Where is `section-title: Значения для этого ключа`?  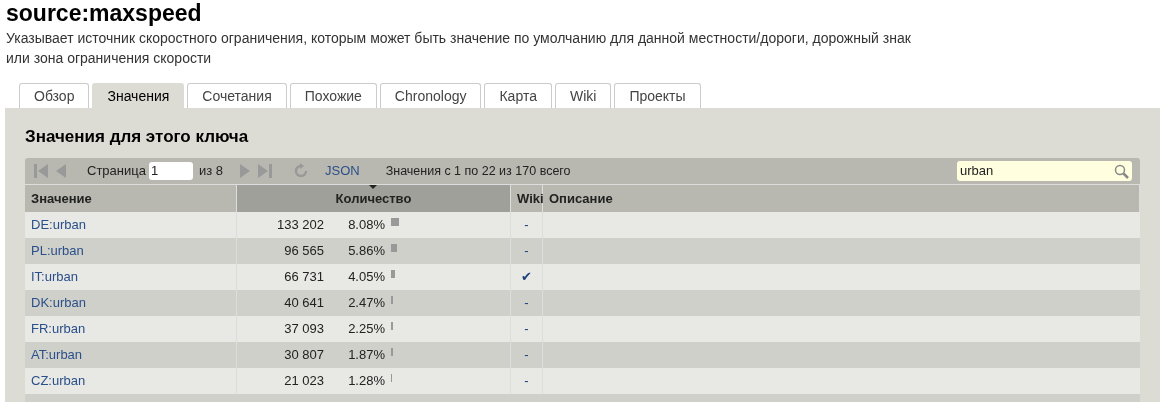
section-title: Значения для этого ключа is located at coordinates (137, 137).